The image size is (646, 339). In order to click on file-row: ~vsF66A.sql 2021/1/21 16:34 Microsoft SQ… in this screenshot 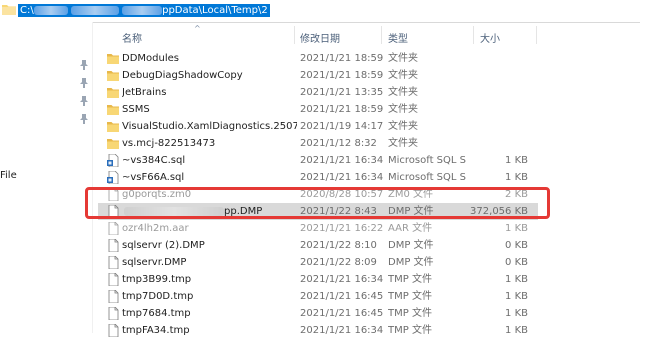, I will do `click(318, 177)`.